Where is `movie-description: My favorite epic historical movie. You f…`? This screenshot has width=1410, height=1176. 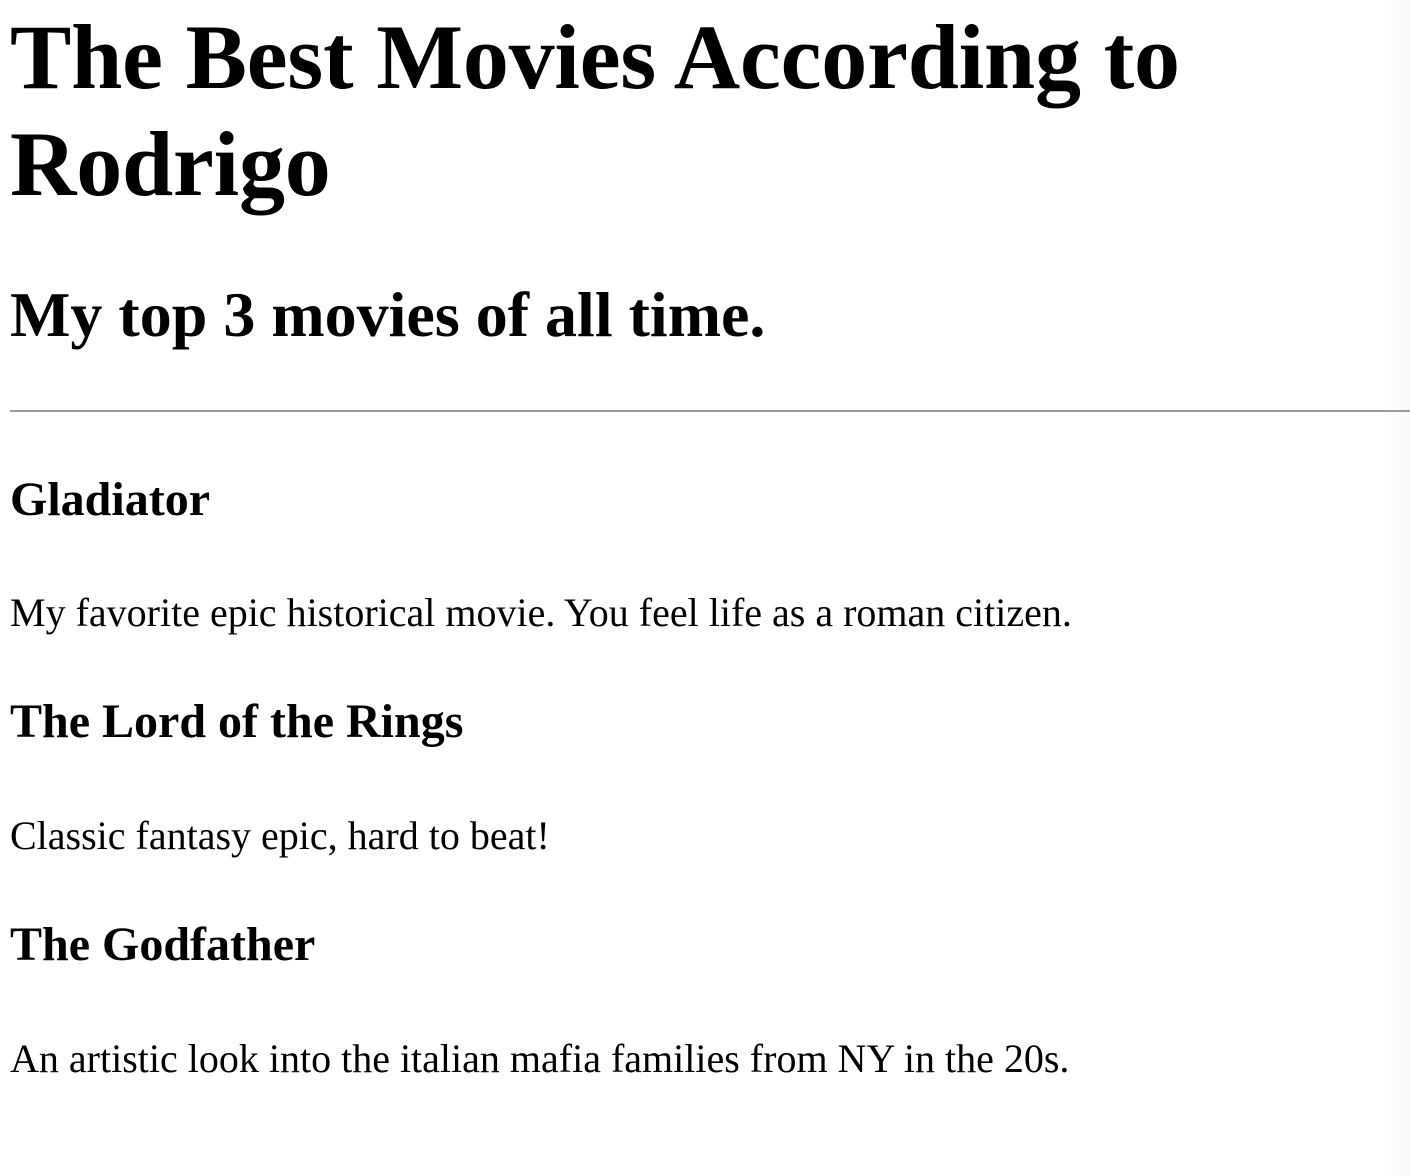
movie-description: My favorite epic historical movie. You f… is located at coordinates (541, 612).